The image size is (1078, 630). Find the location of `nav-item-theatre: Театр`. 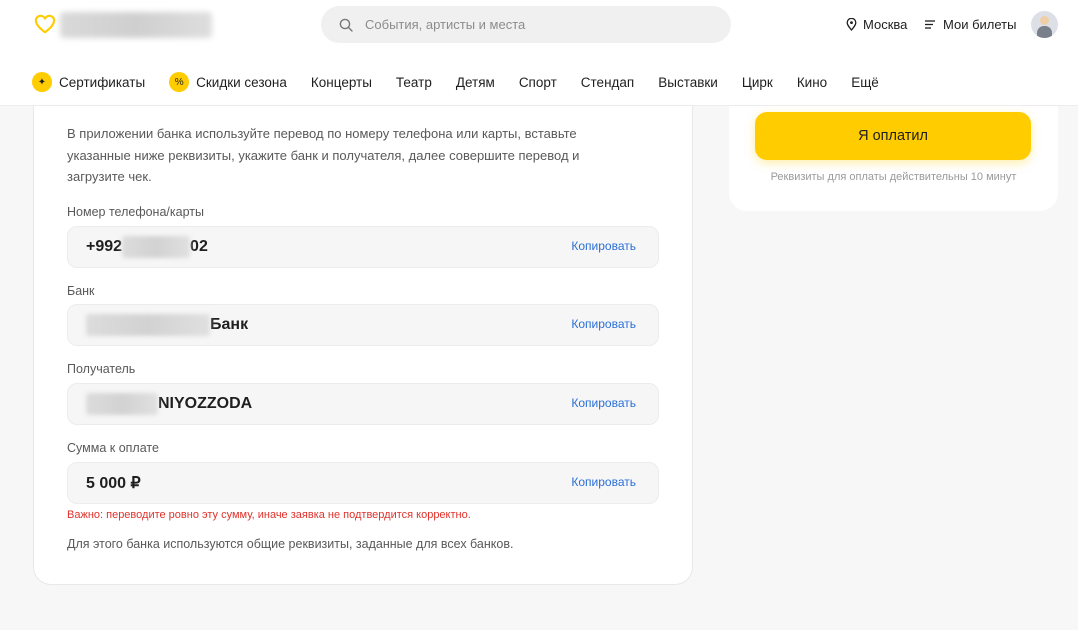

nav-item-theatre: Театр is located at coordinates (414, 82).